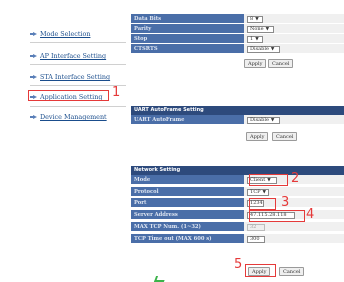  I want to click on max-tcp-num-input: 32, so click(256, 227).